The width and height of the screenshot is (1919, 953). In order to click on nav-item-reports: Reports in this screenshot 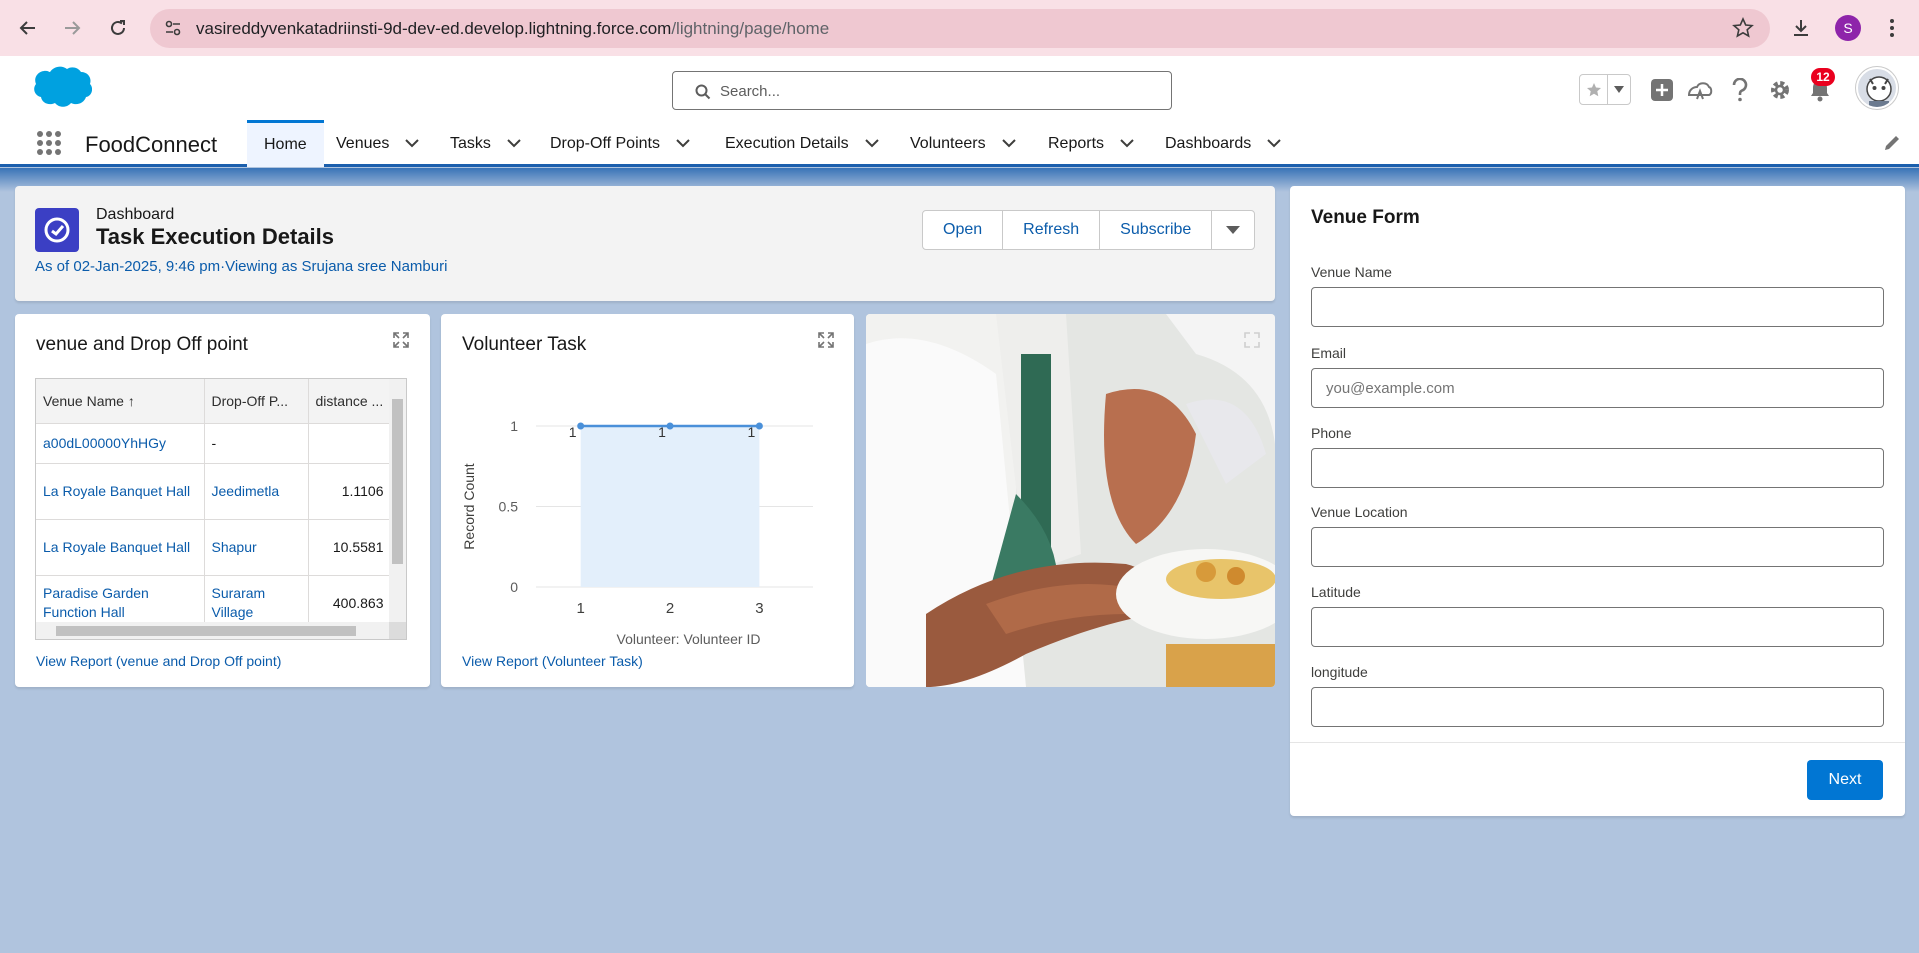, I will do `click(1091, 143)`.